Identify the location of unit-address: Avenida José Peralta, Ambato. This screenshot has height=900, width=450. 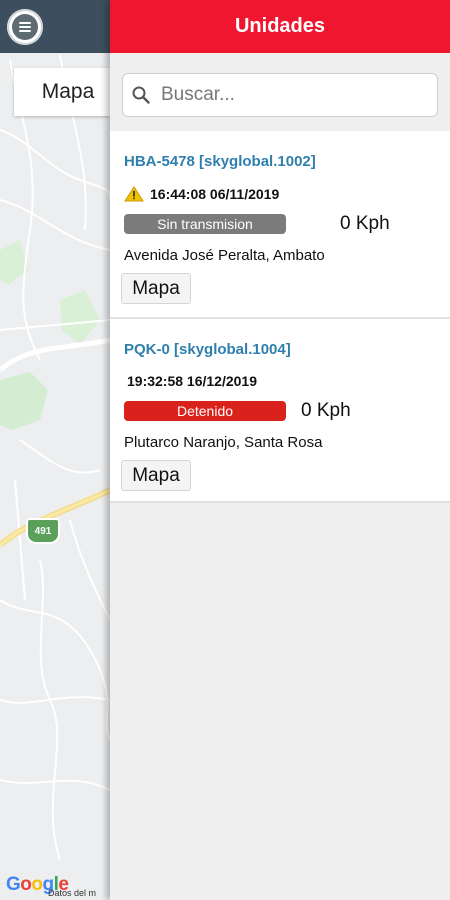
(224, 255).